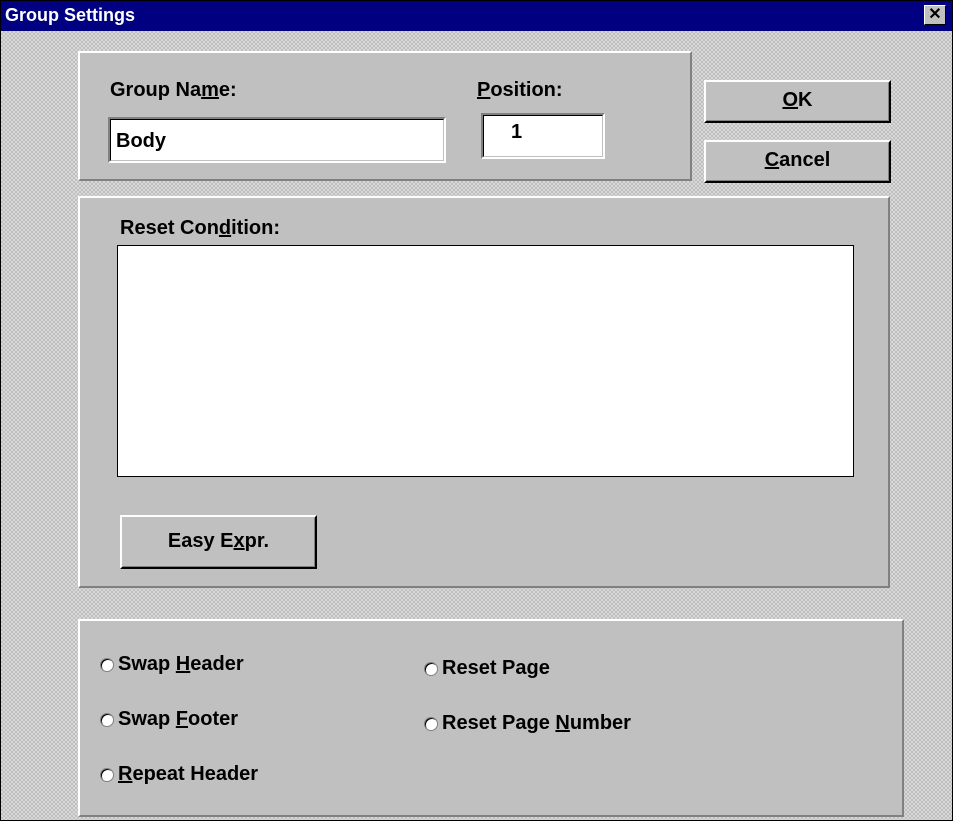  What do you see at coordinates (172, 664) in the screenshot?
I see `swap-header-option: Swap Header` at bounding box center [172, 664].